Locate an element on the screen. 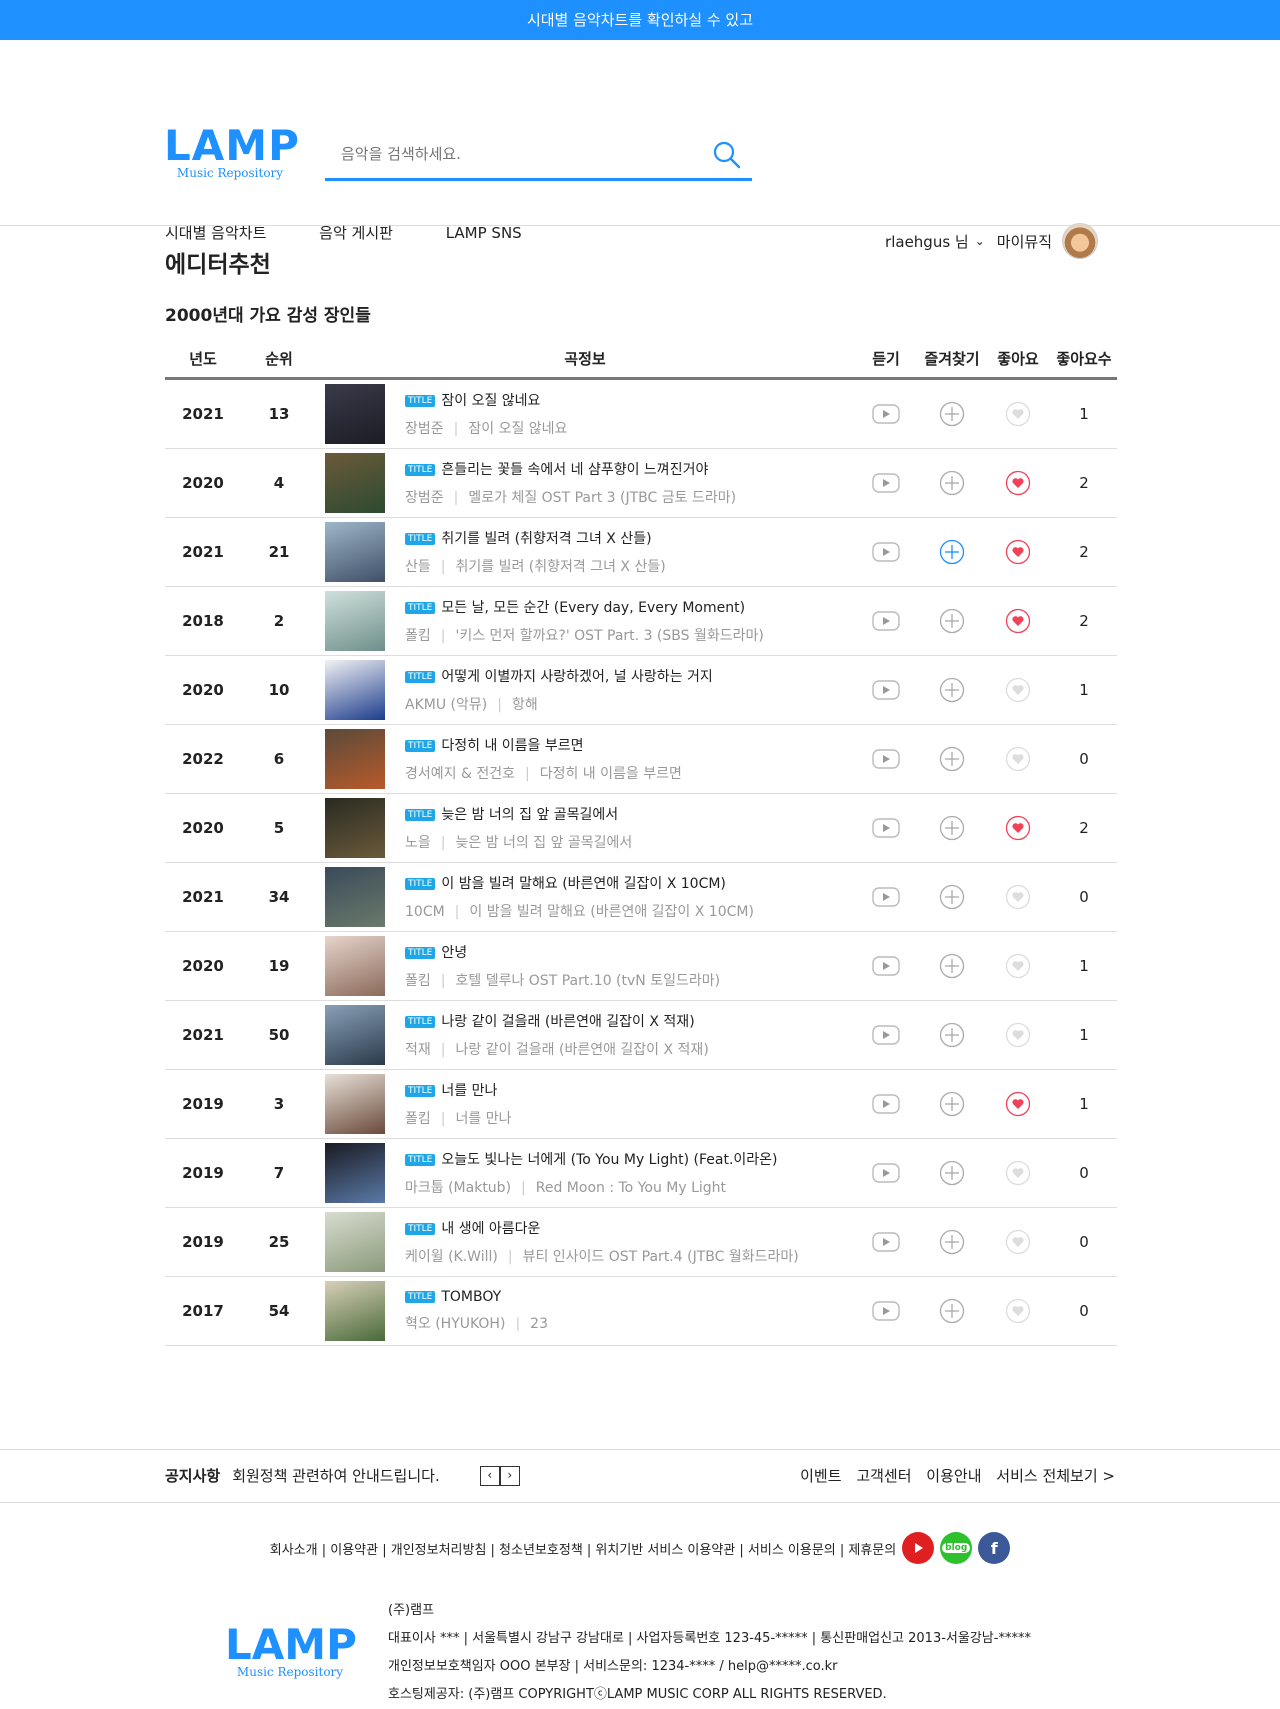  link-event: 이벤트 is located at coordinates (820, 1476).